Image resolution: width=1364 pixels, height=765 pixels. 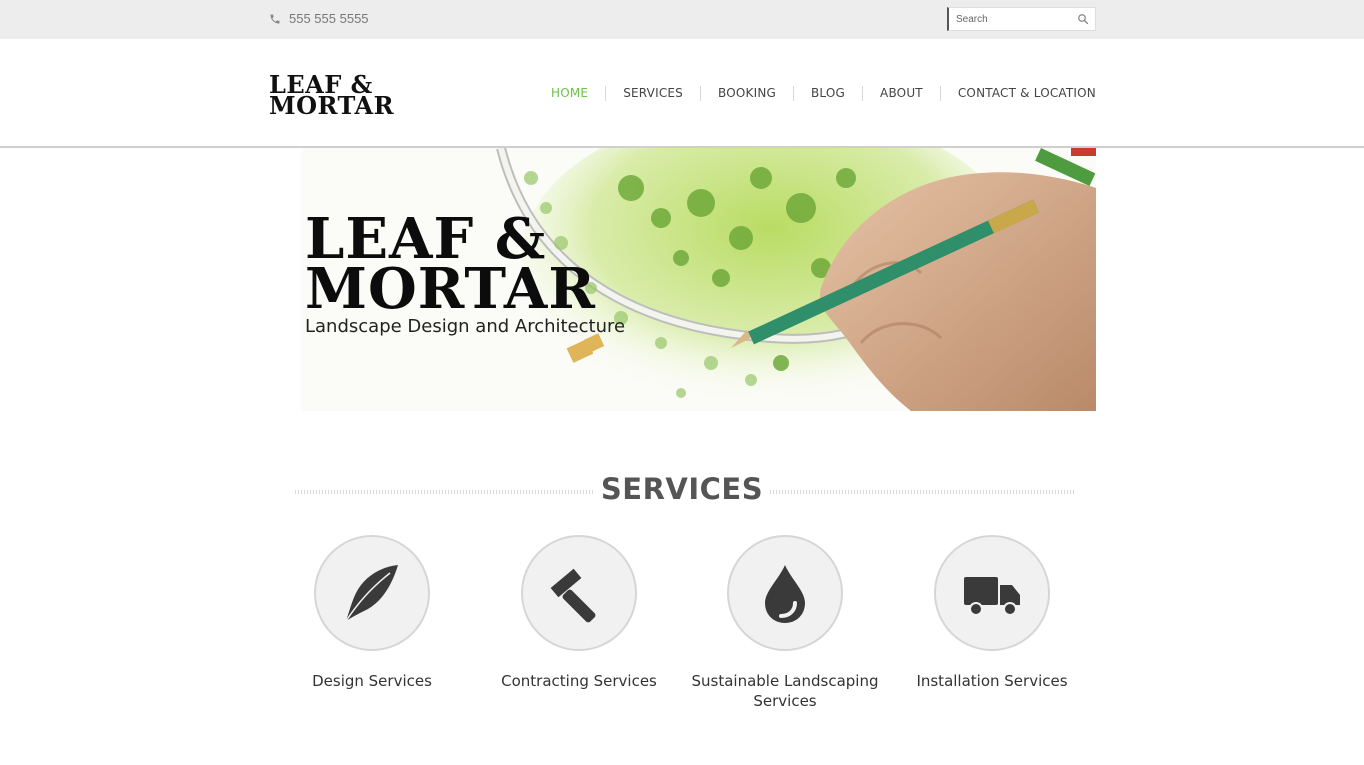 I want to click on site-logo: LEAF & MORTAR, so click(x=332, y=96).